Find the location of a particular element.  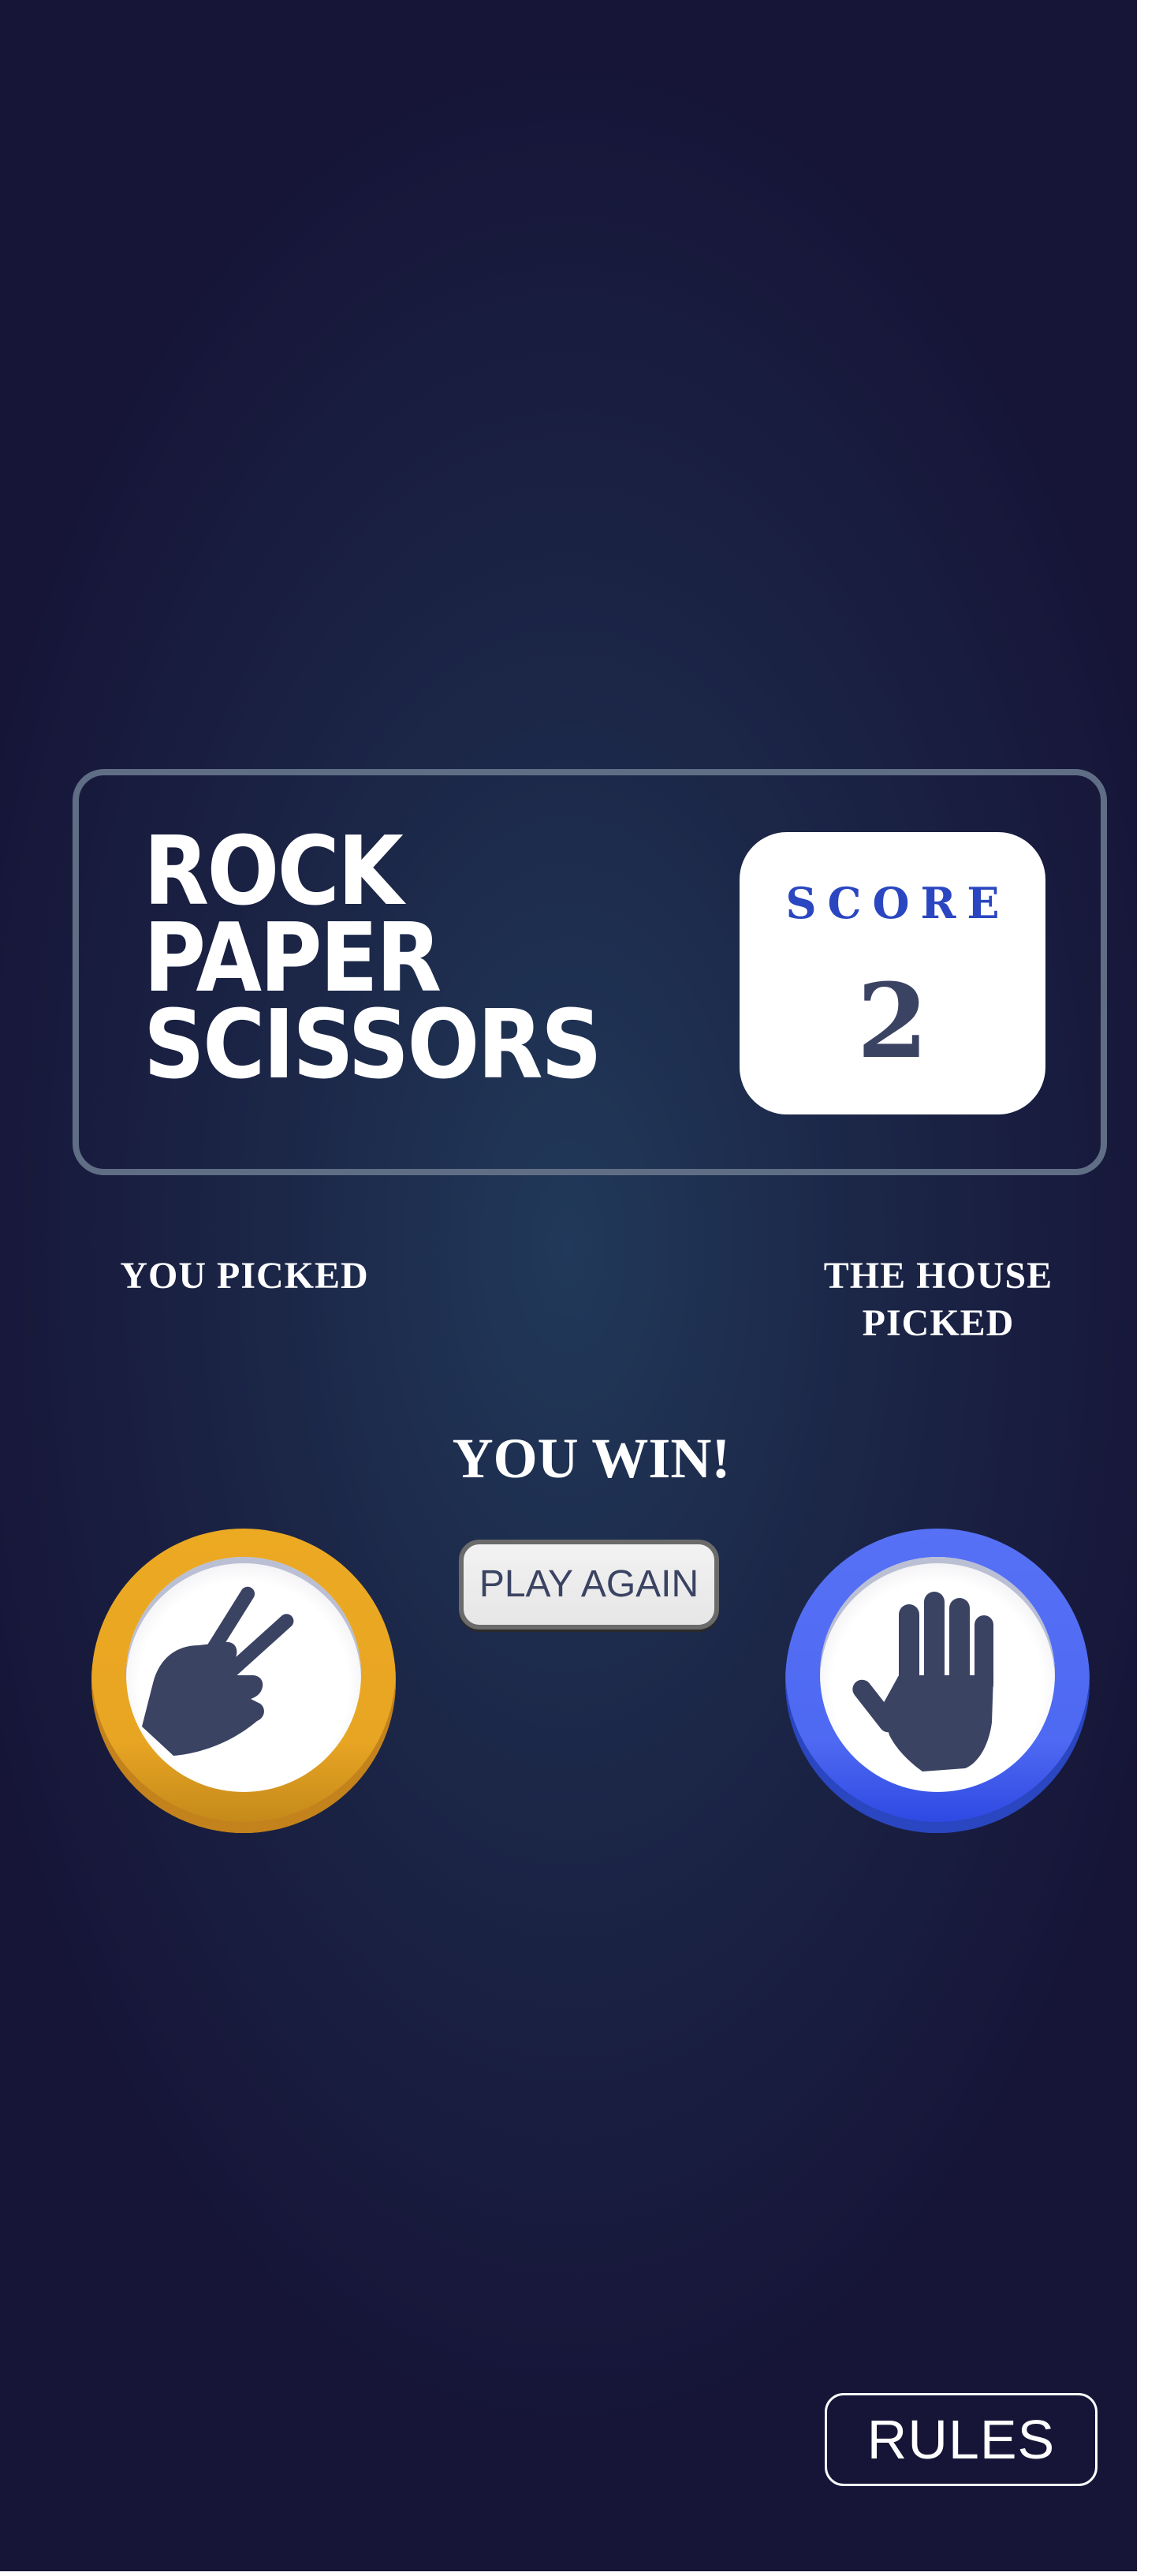

player-token-face is located at coordinates (243, 1674).